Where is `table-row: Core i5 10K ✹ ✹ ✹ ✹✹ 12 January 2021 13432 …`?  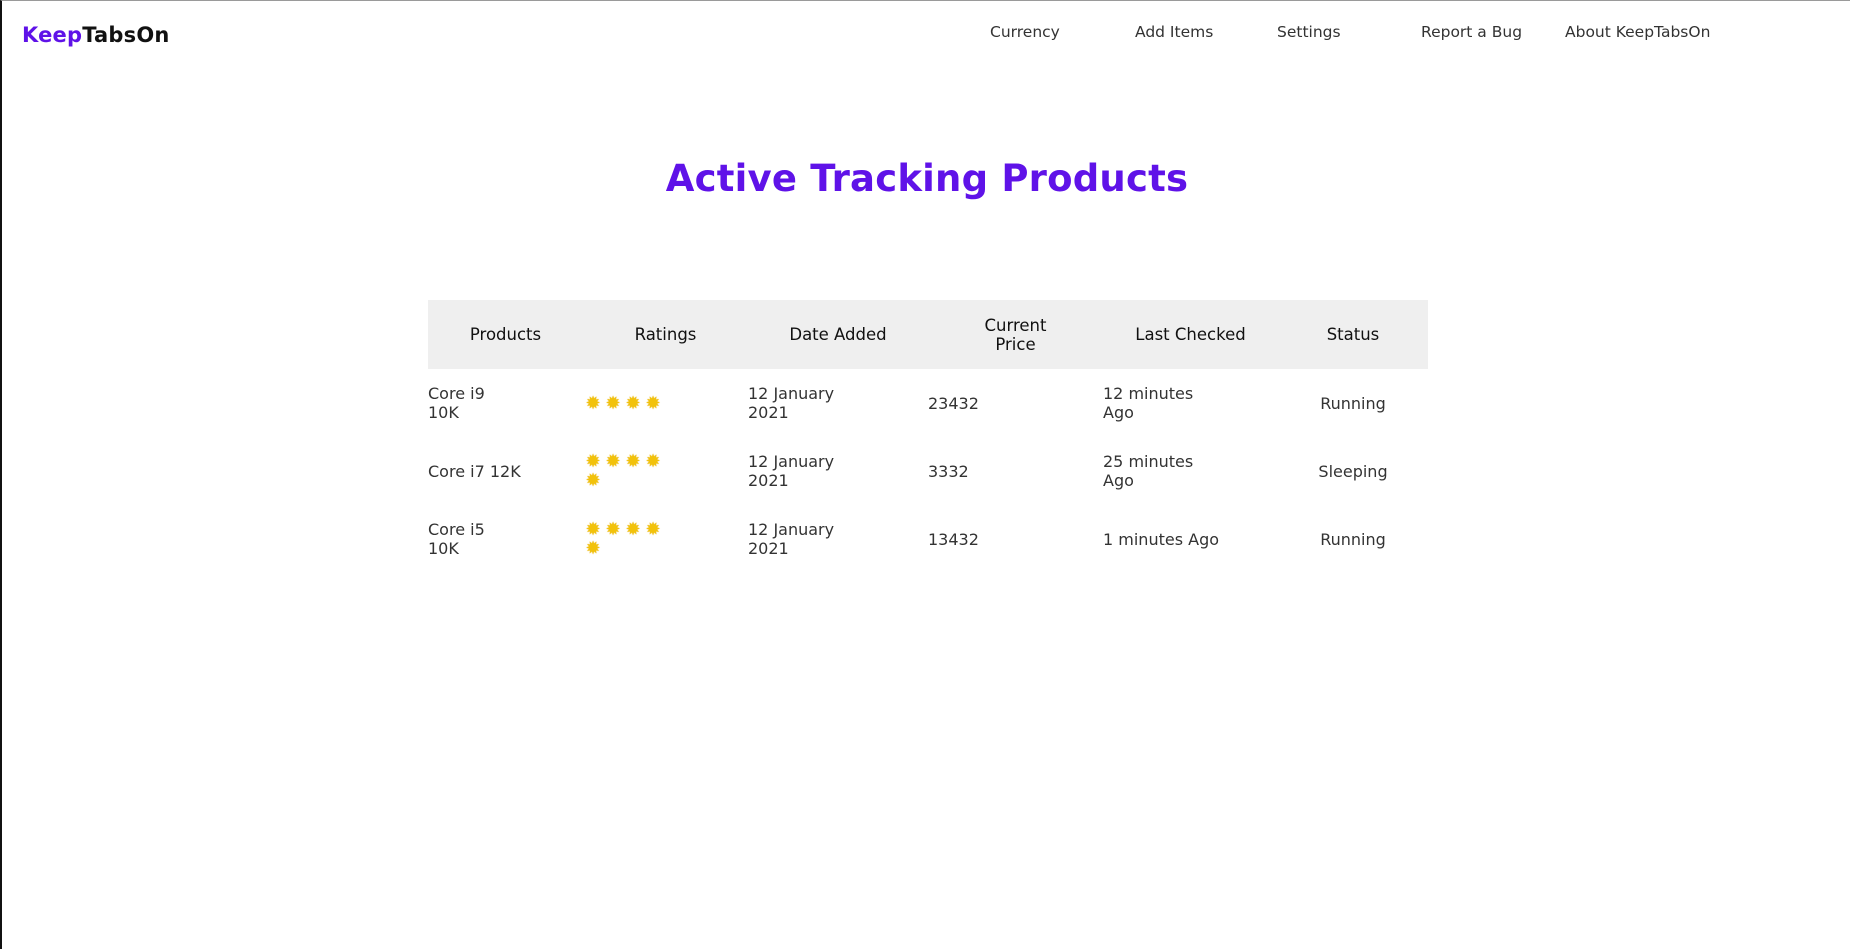
table-row: Core i5 10K ✹ ✹ ✹ ✹✹ 12 January 2021 13432 … is located at coordinates (928, 539).